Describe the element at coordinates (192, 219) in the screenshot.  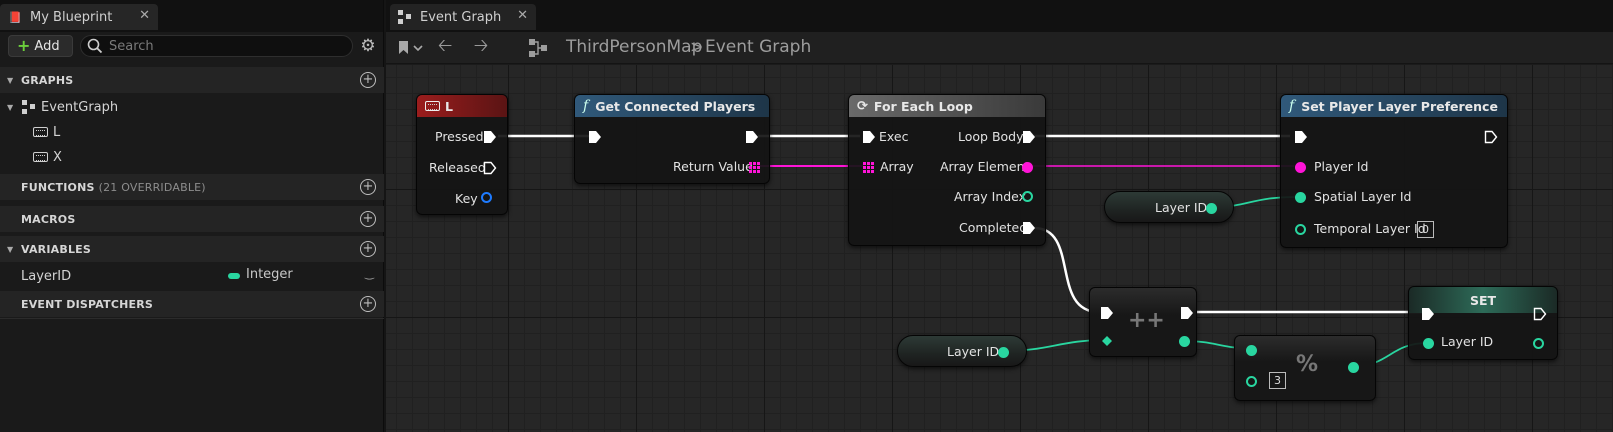
I see `section-macros: MACROS +` at that location.